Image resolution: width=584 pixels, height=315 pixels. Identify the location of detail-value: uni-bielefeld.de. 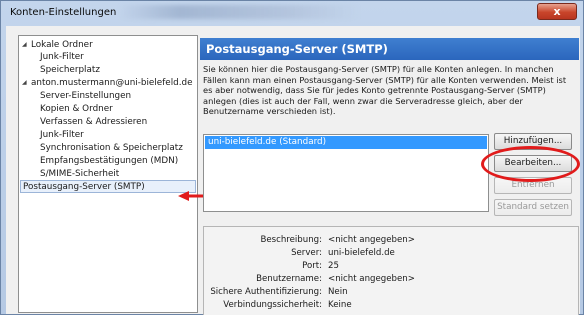
(361, 253).